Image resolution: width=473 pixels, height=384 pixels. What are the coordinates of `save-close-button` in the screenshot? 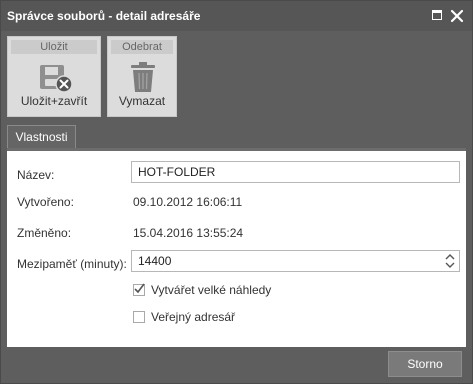 It's located at (56, 79).